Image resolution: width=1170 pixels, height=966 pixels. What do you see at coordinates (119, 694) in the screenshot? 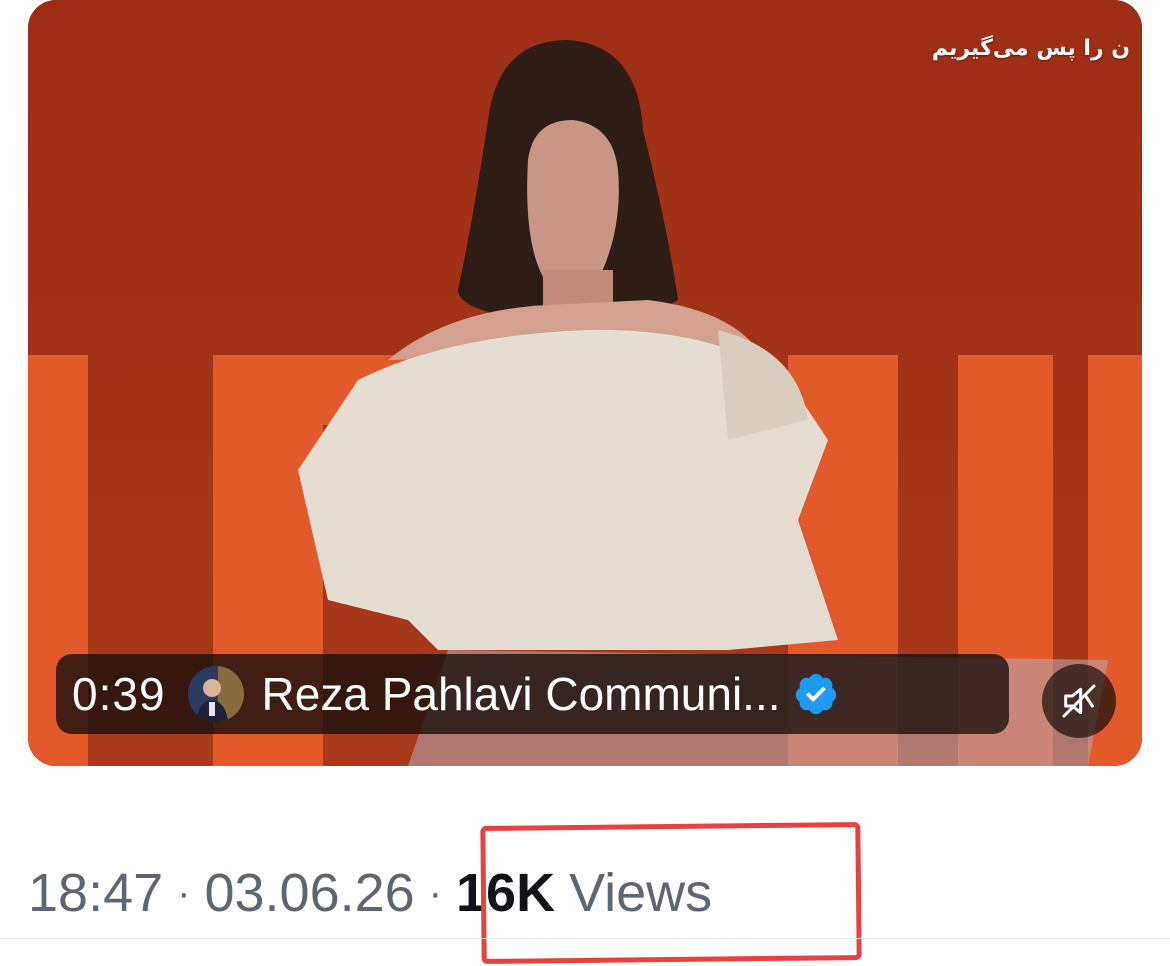
I see `video-duration: 0:39` at bounding box center [119, 694].